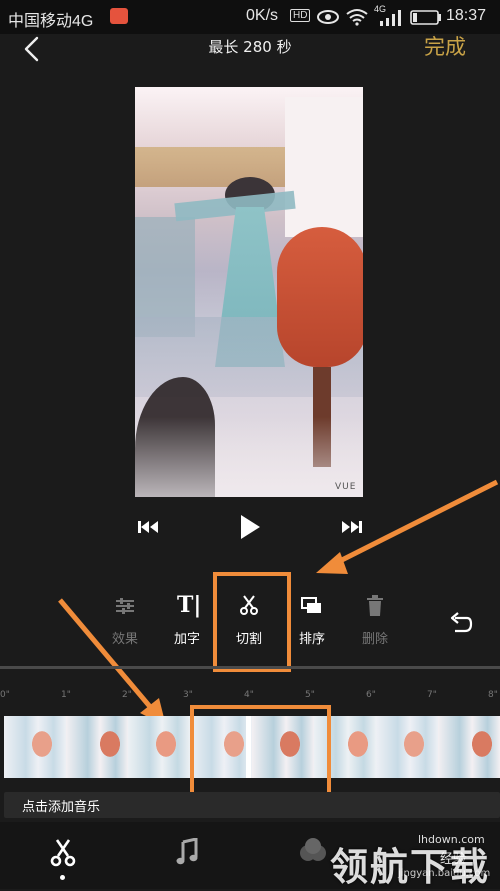 The image size is (500, 891). What do you see at coordinates (445, 46) in the screenshot?
I see `done-button: 完成` at bounding box center [445, 46].